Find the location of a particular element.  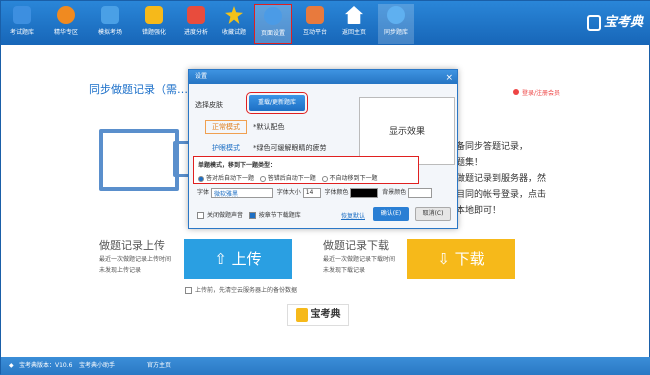

mute-label: 关闭做题声音 is located at coordinates (225, 215).